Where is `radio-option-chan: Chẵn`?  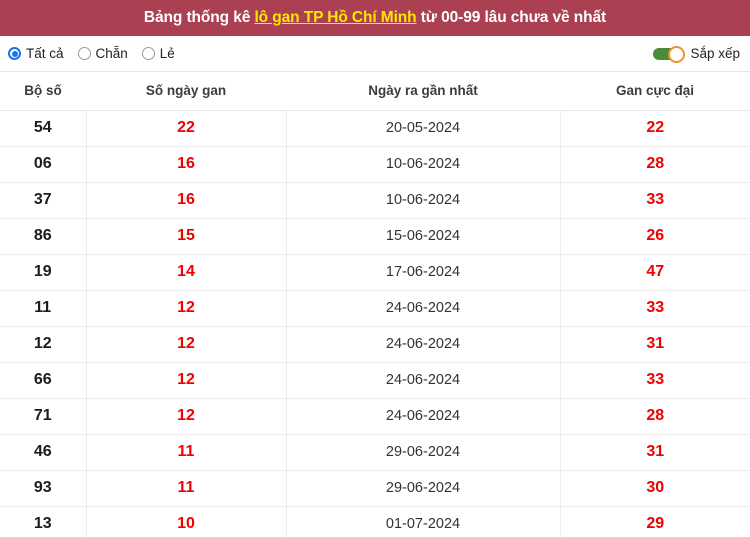 radio-option-chan: Chẵn is located at coordinates (102, 53).